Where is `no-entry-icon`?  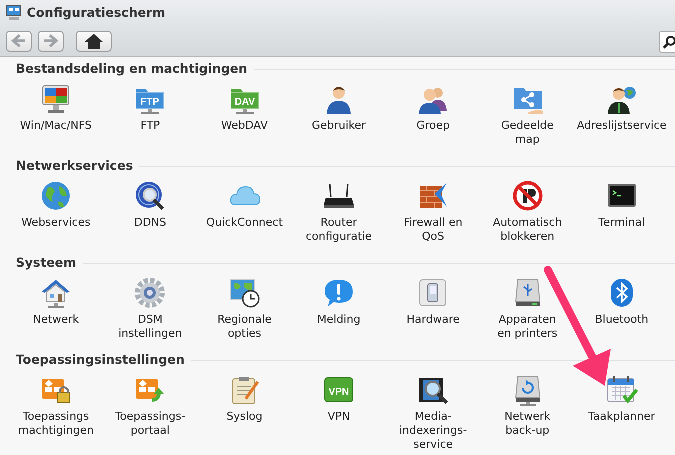
no-entry-icon is located at coordinates (528, 196).